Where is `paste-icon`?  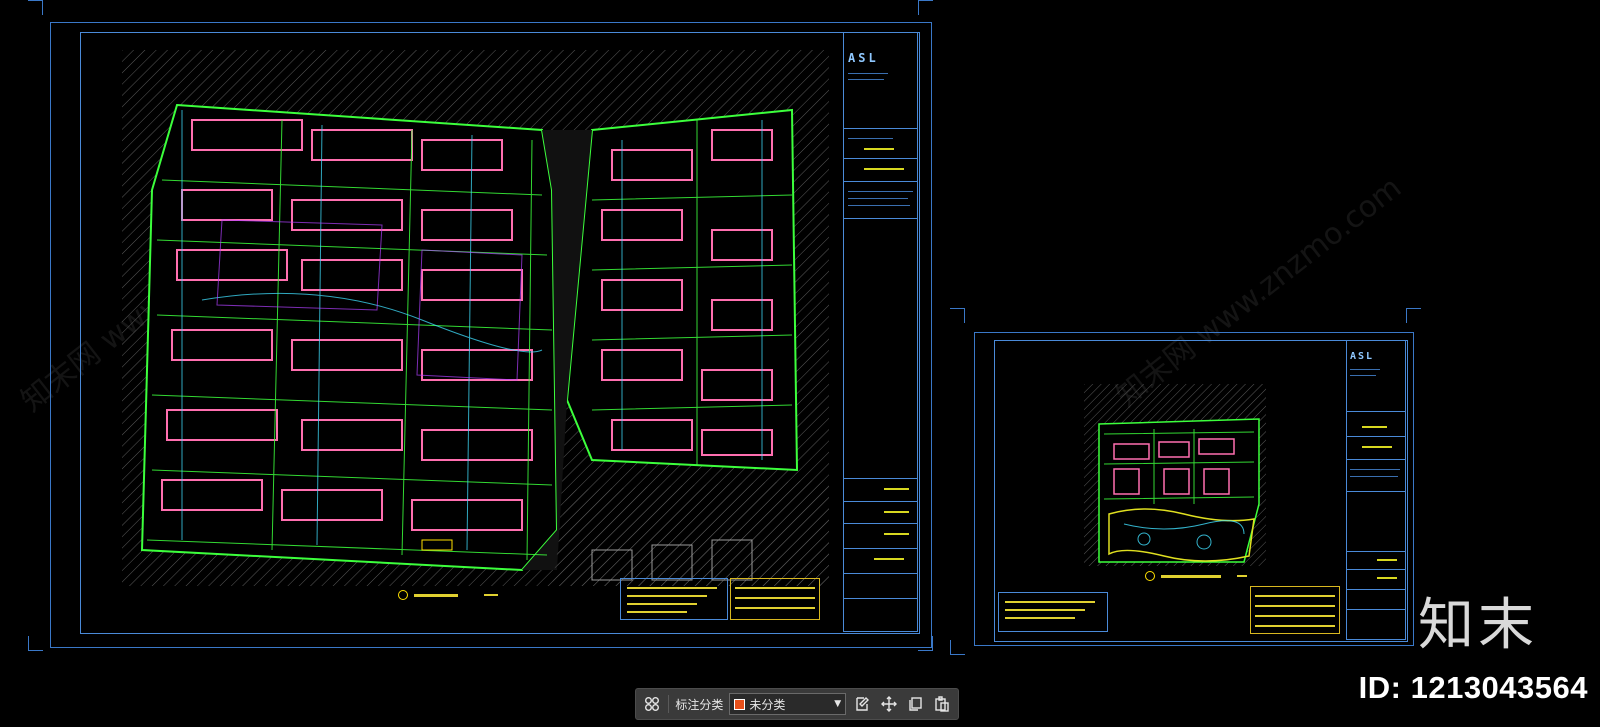
paste-icon is located at coordinates (942, 704).